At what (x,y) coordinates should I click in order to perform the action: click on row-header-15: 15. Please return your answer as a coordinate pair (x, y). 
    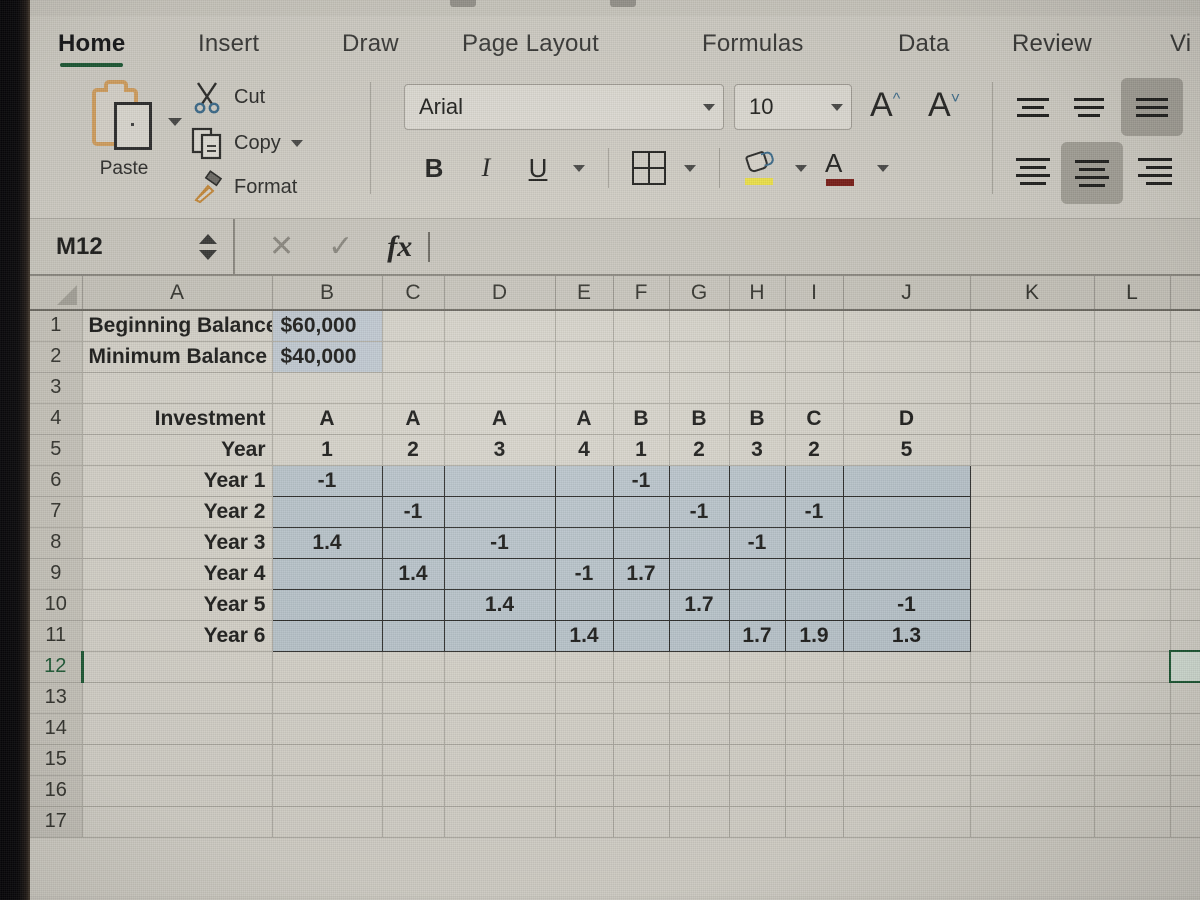
    Looking at the image, I should click on (56, 760).